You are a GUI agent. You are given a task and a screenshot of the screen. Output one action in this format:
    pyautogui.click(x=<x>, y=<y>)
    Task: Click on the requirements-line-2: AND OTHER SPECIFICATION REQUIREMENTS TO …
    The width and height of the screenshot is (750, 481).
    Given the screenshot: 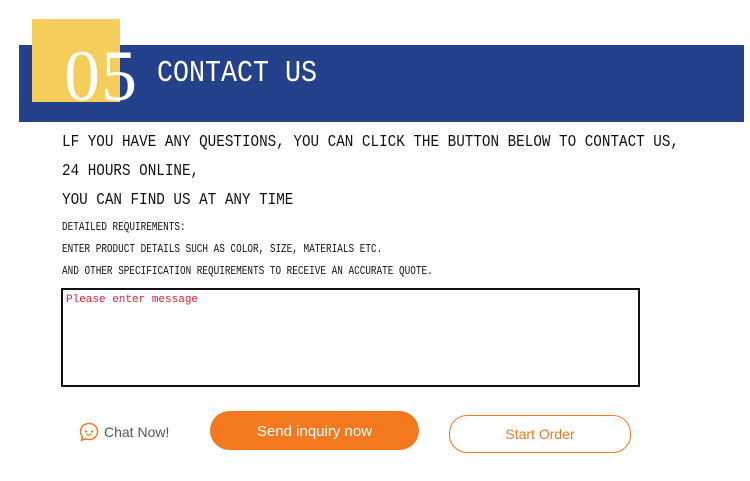 What is the action you would take?
    pyautogui.click(x=247, y=271)
    